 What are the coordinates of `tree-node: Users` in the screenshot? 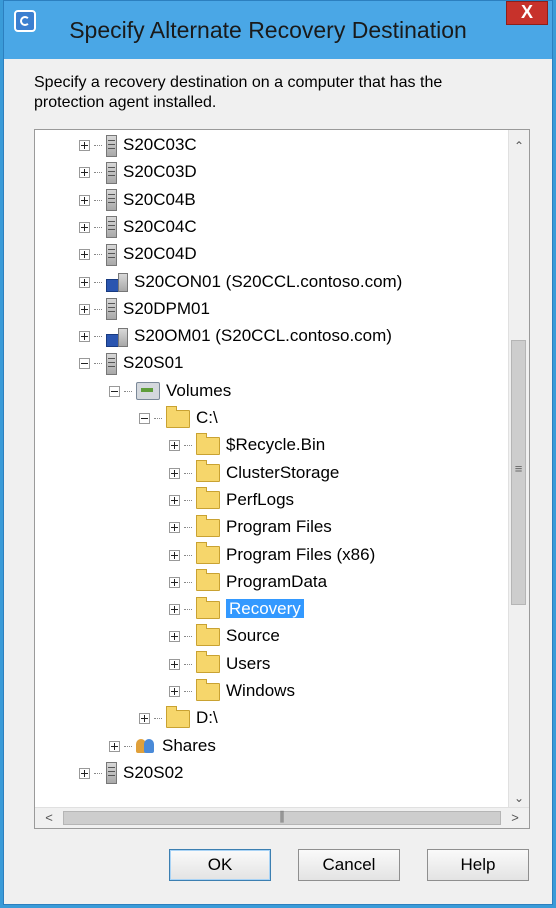 It's located at (219, 664).